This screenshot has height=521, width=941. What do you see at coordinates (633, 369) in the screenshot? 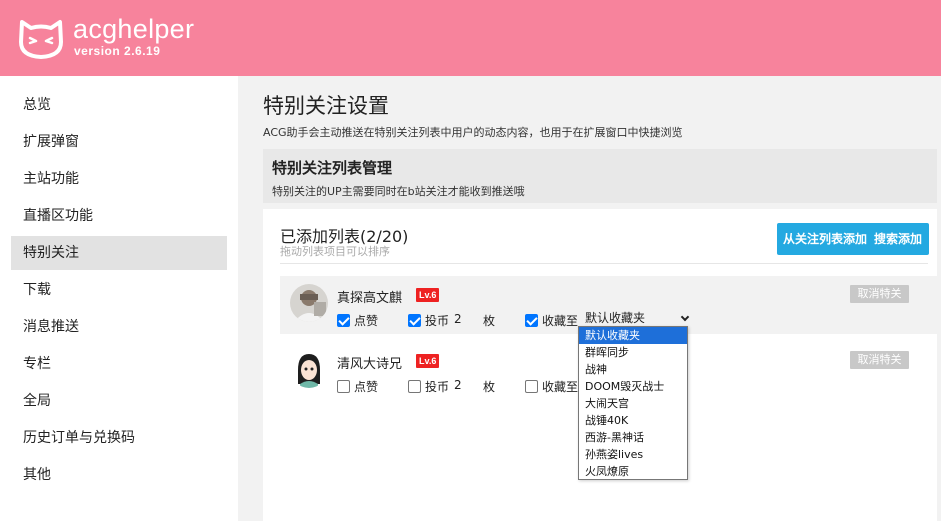
I see `dropdown-option: 战神` at bounding box center [633, 369].